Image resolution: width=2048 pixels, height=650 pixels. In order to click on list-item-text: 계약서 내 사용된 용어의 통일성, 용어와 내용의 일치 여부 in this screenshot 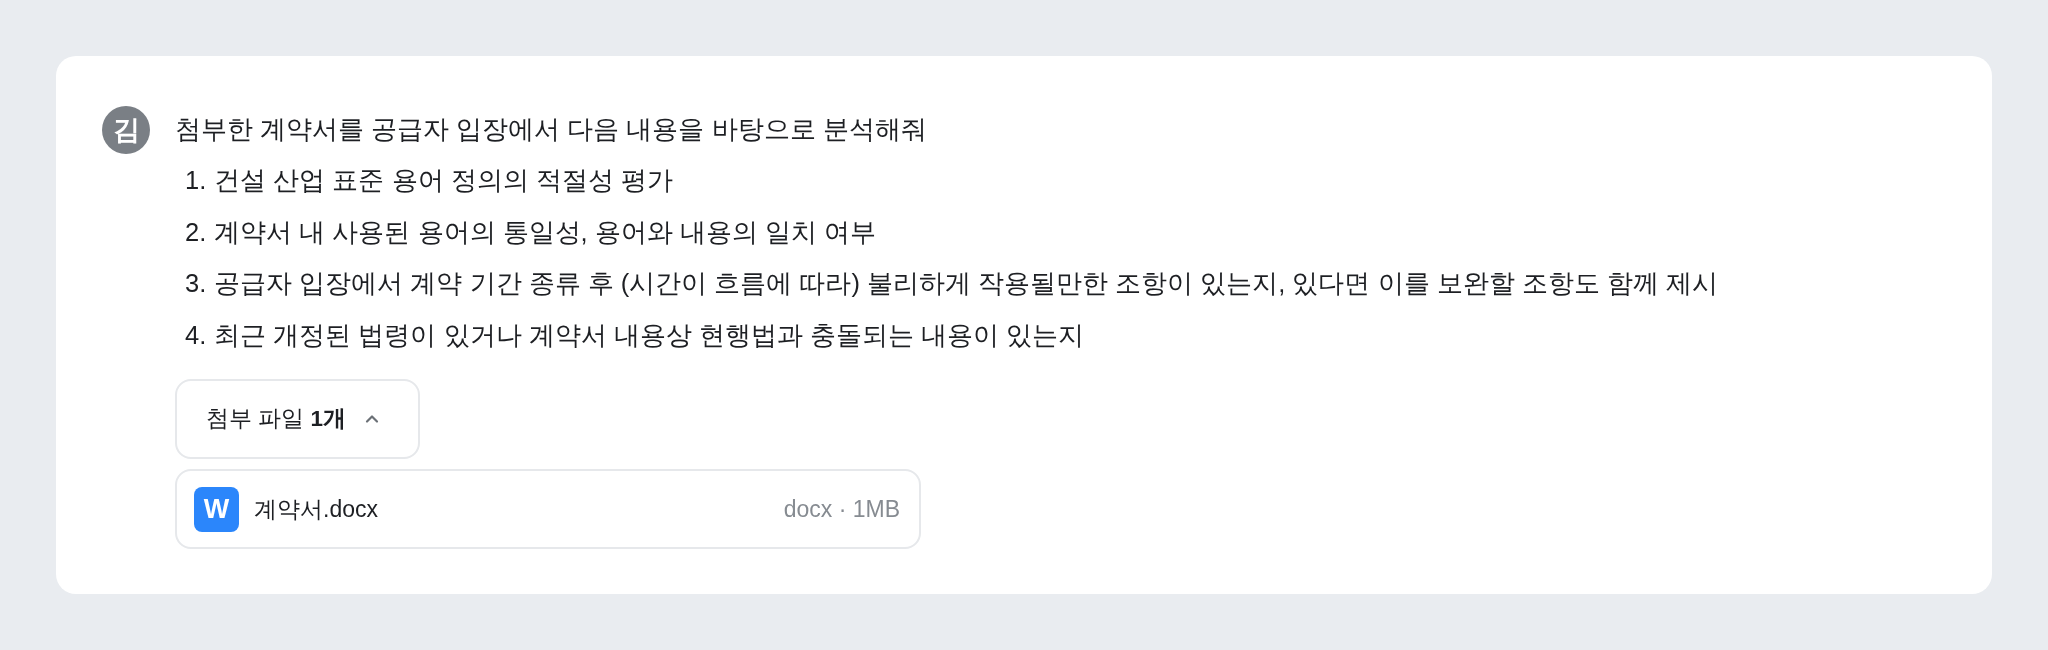, I will do `click(545, 232)`.